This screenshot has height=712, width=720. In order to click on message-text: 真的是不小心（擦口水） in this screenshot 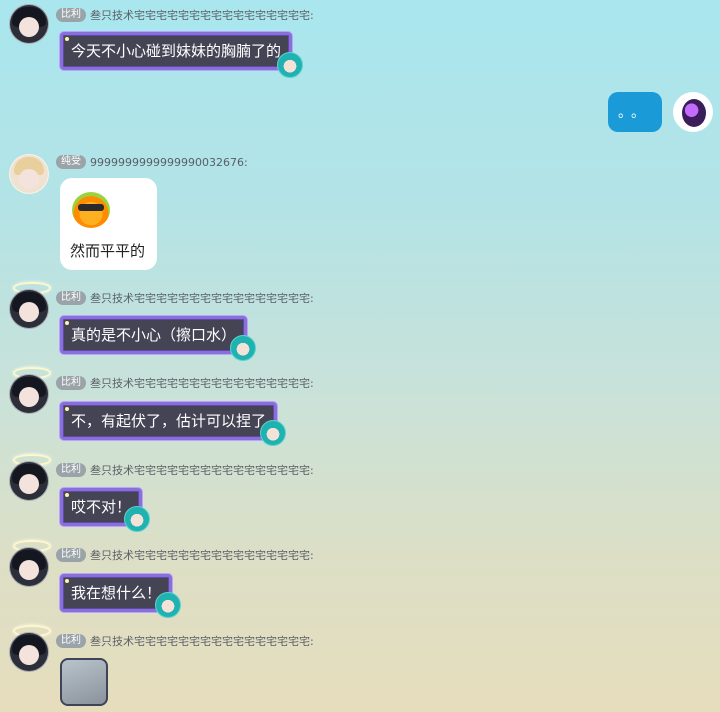, I will do `click(154, 335)`.